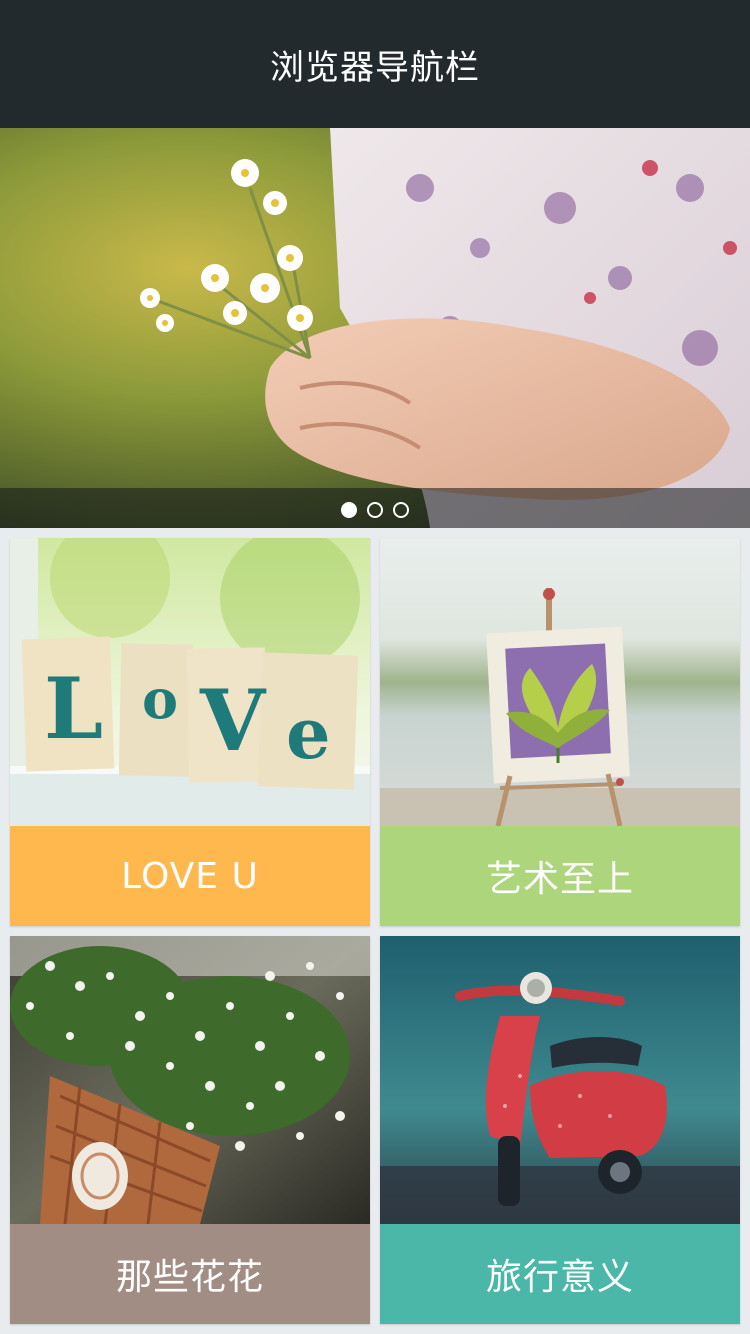 The image size is (750, 1334). Describe the element at coordinates (560, 1274) in the screenshot. I see `card-label: 旅行意义` at that location.